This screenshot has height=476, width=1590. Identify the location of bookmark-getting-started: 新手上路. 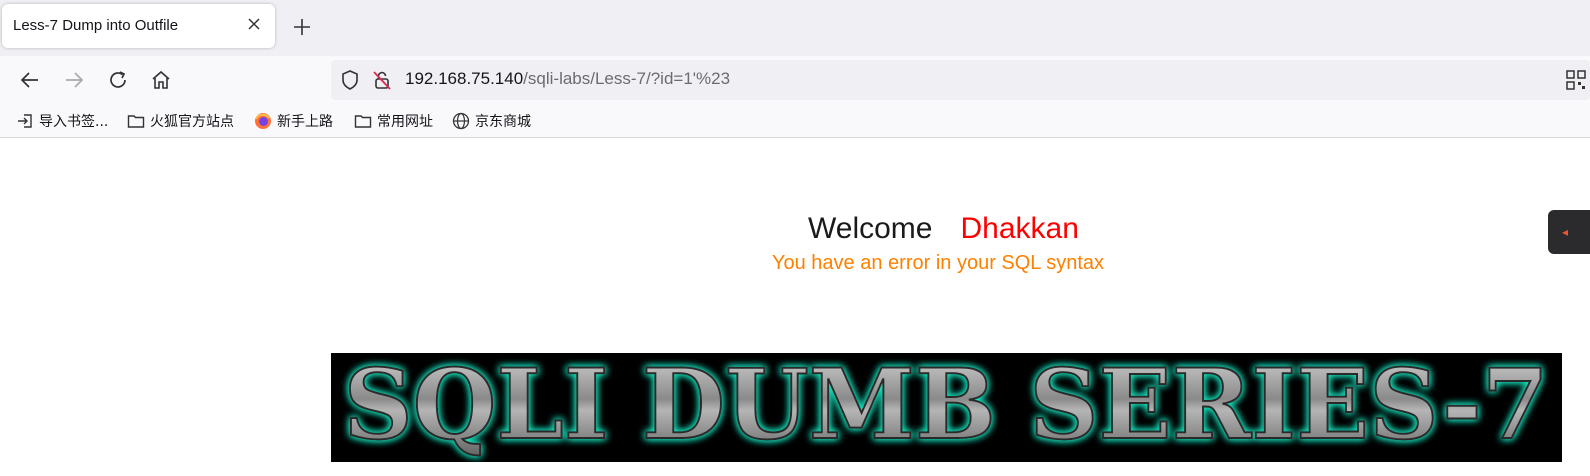
(293, 121).